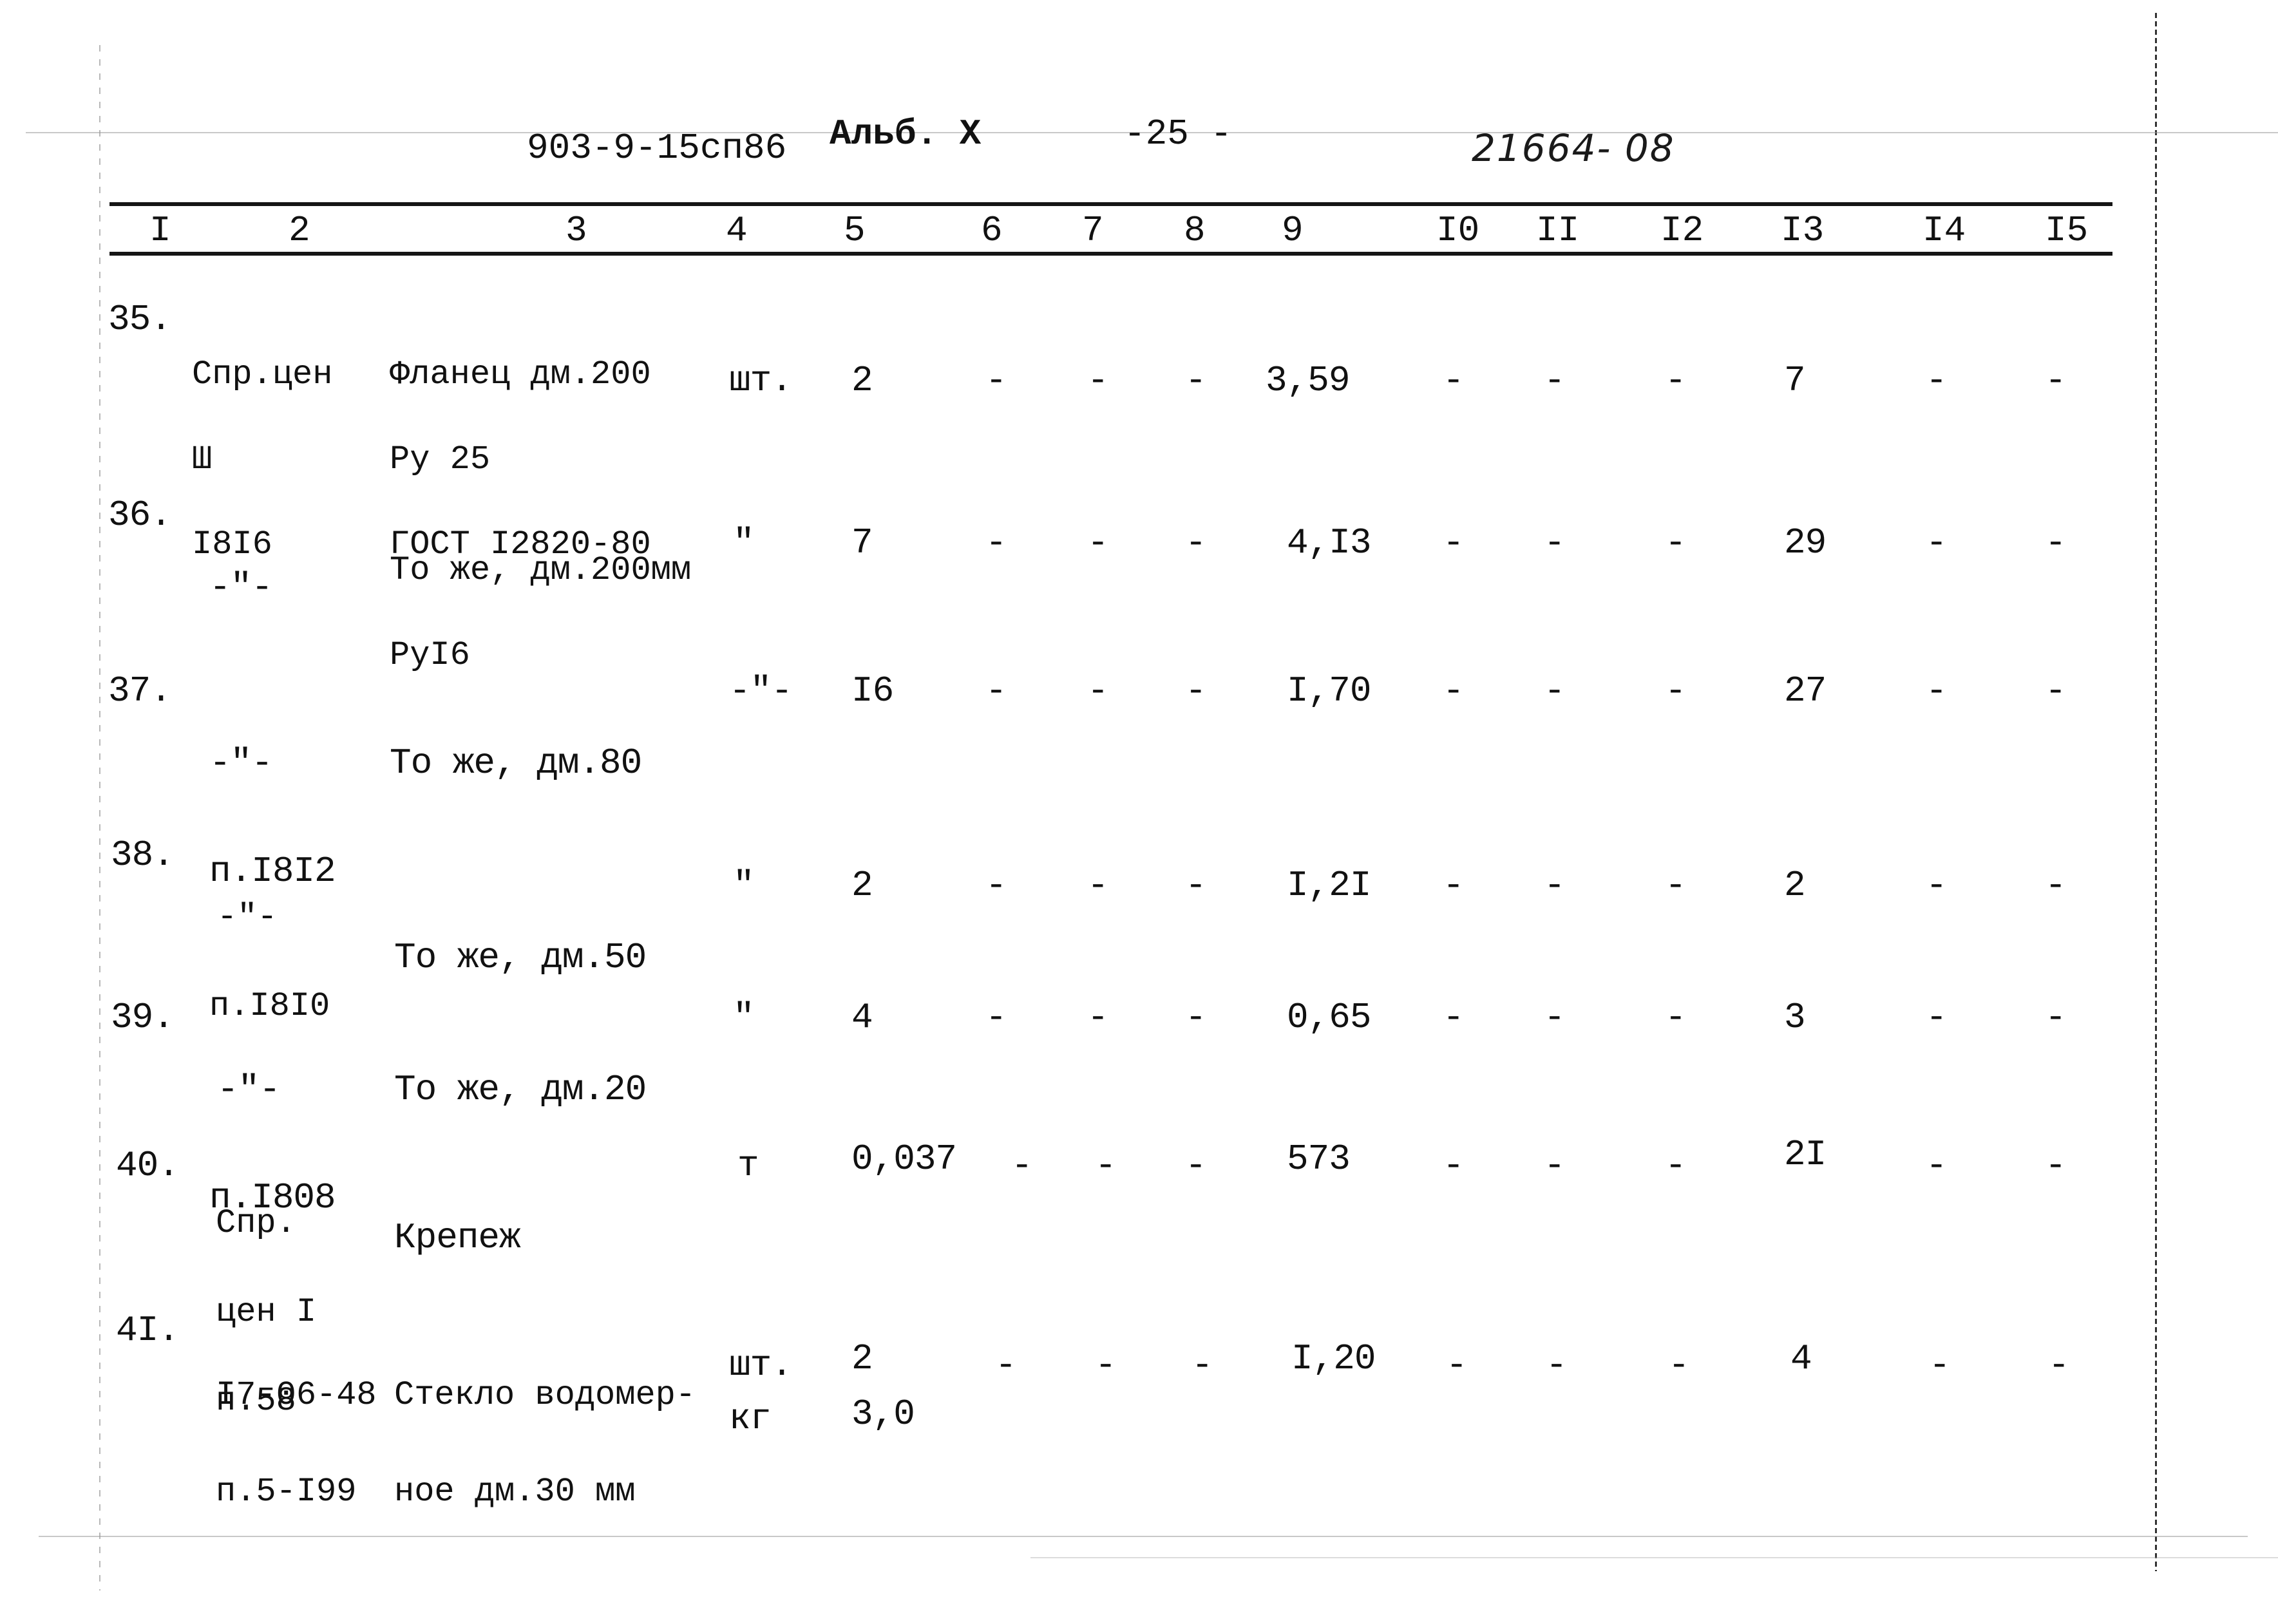  Describe the element at coordinates (1458, 231) in the screenshot. I see `column-number: I0` at that location.